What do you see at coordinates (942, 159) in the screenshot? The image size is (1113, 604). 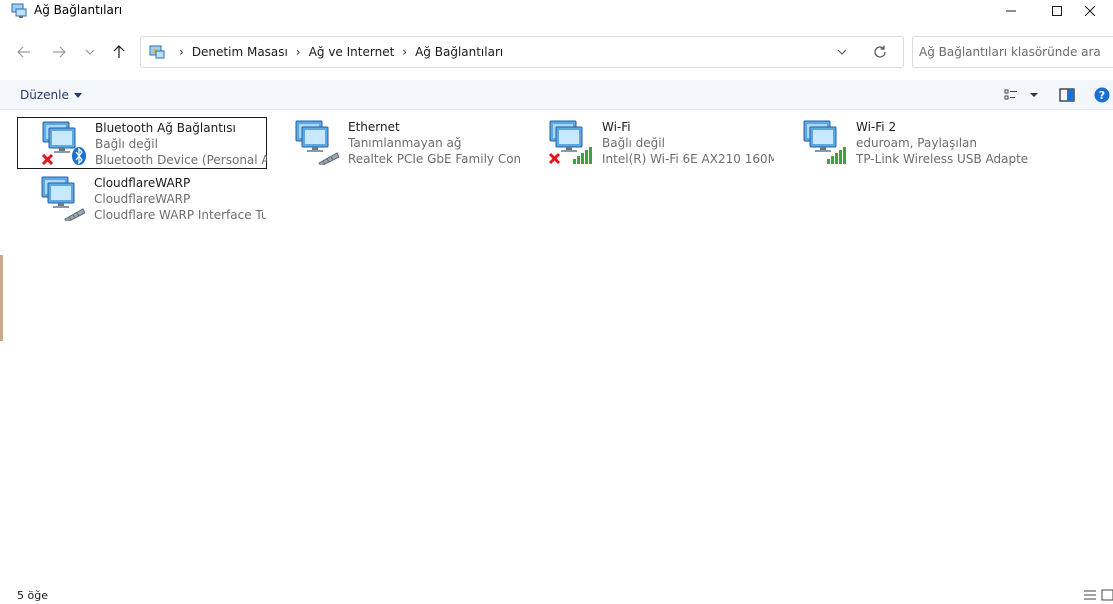 I see `item-device: TP-Link Wireless USB Adapter` at bounding box center [942, 159].